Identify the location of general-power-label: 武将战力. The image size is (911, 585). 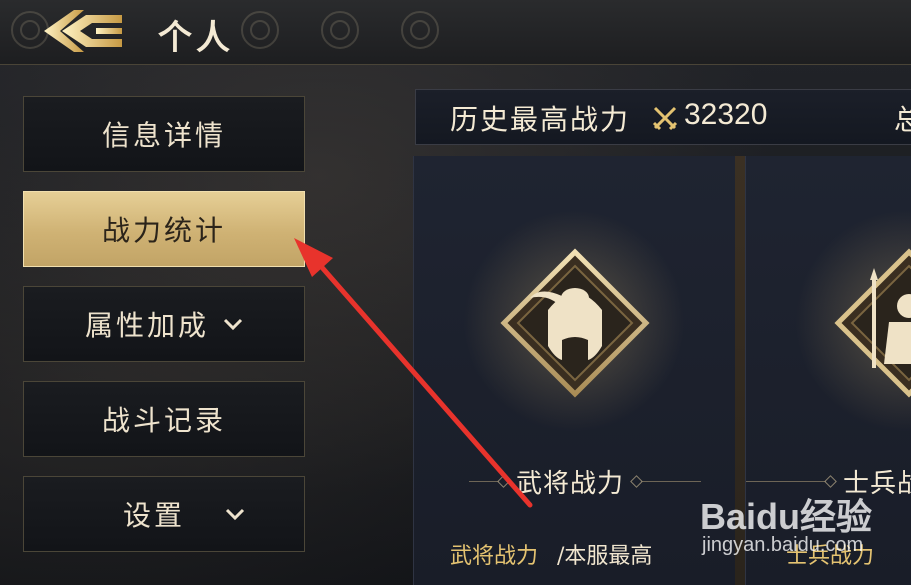
(570, 483).